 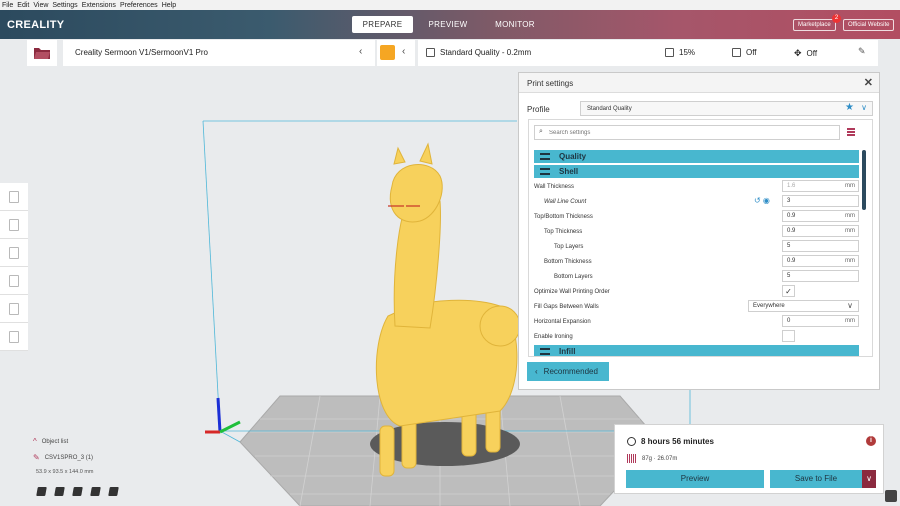 What do you see at coordinates (631, 458) in the screenshot?
I see `spool-icon` at bounding box center [631, 458].